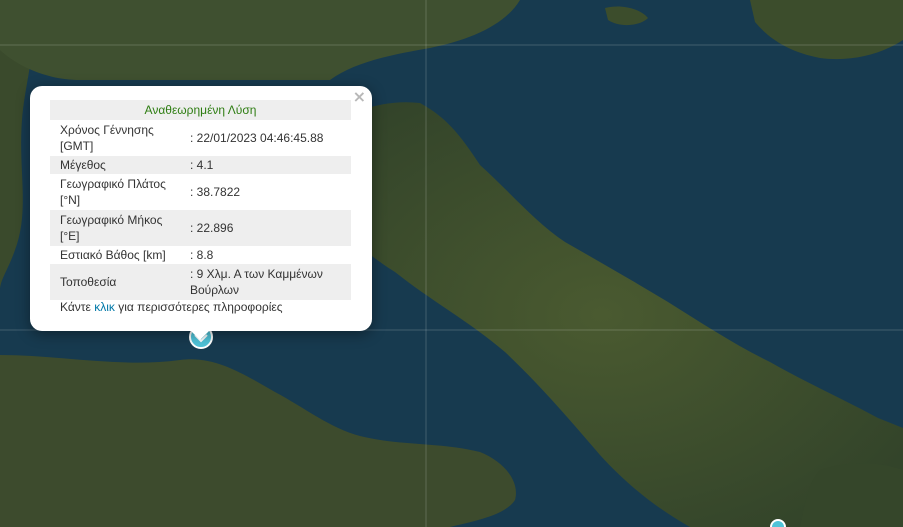 The height and width of the screenshot is (527, 903). I want to click on more-info-link: κλικ, so click(104, 307).